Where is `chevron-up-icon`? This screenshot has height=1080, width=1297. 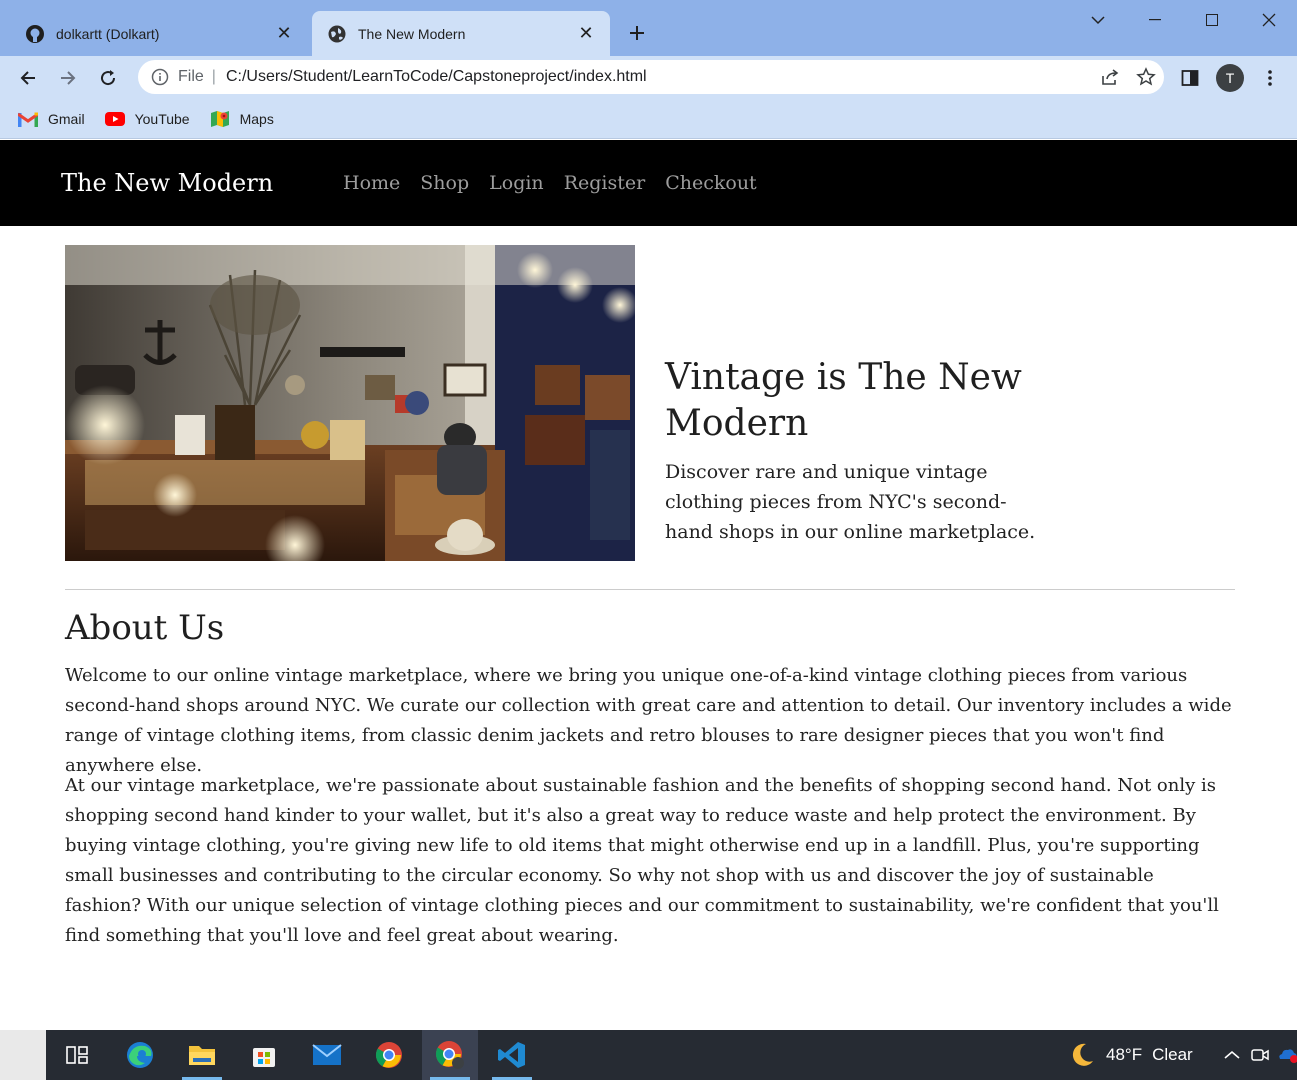
chevron-up-icon is located at coordinates (1232, 1055).